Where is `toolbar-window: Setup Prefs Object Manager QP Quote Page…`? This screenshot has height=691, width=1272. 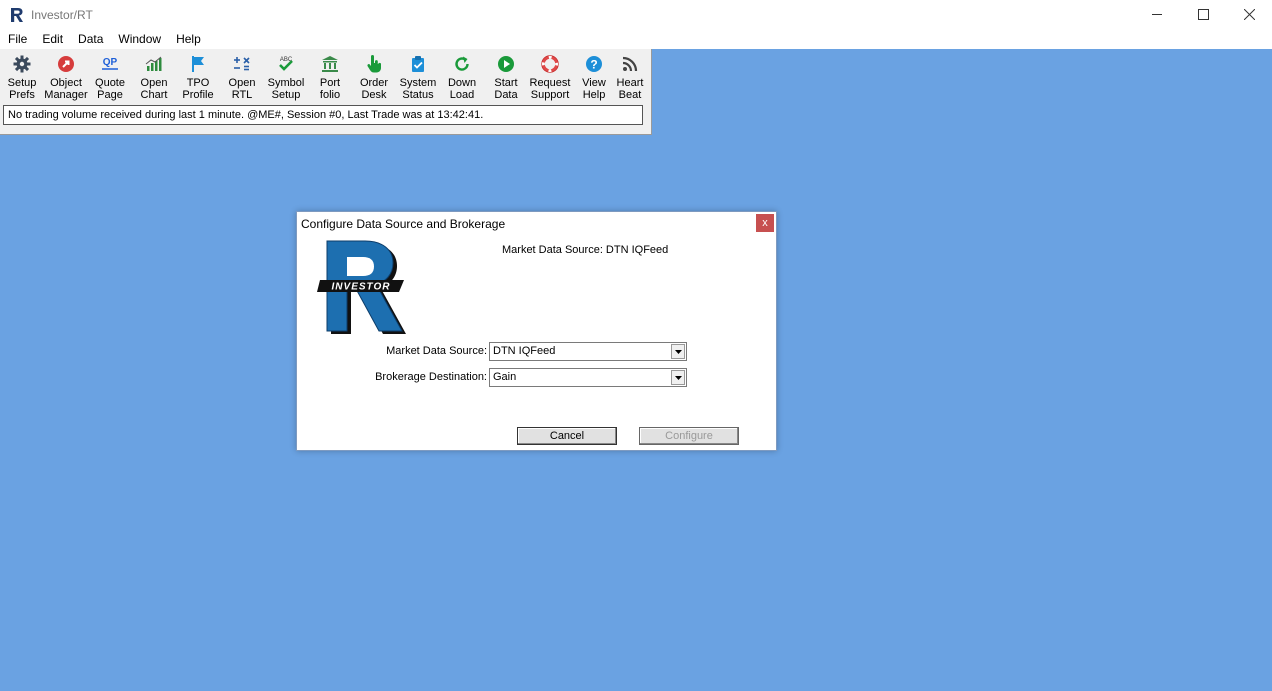
toolbar-window: Setup Prefs Object Manager QP Quote Page… is located at coordinates (326, 92).